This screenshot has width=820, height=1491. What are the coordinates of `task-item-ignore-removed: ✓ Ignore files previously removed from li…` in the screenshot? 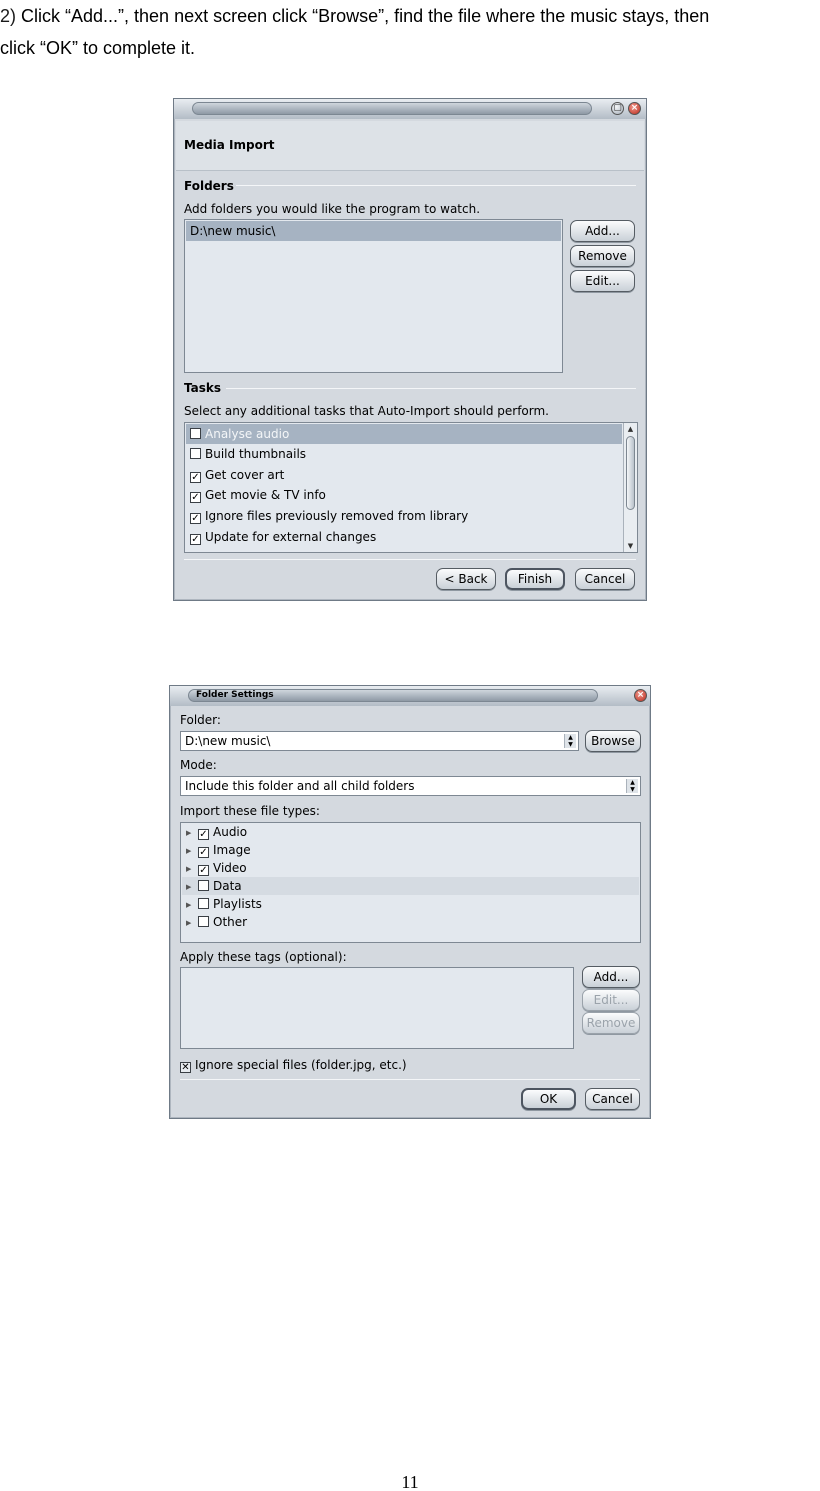 It's located at (404, 516).